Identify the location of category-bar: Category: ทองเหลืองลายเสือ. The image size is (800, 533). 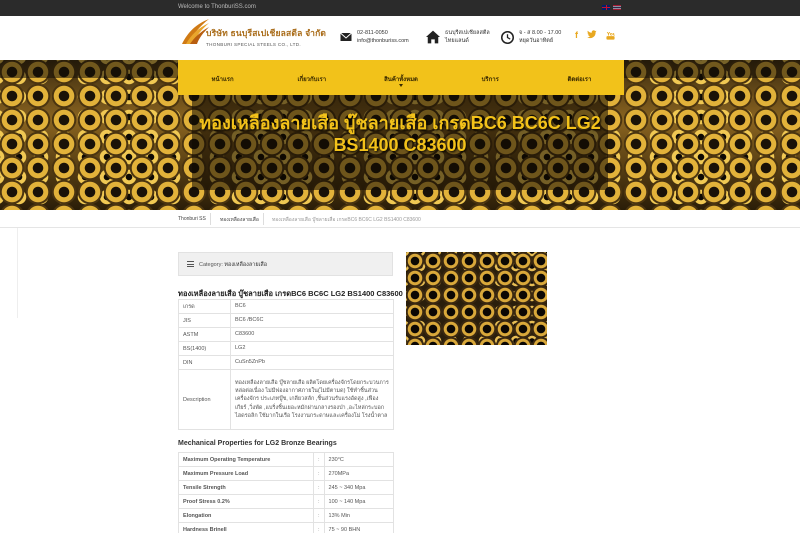
(285, 264).